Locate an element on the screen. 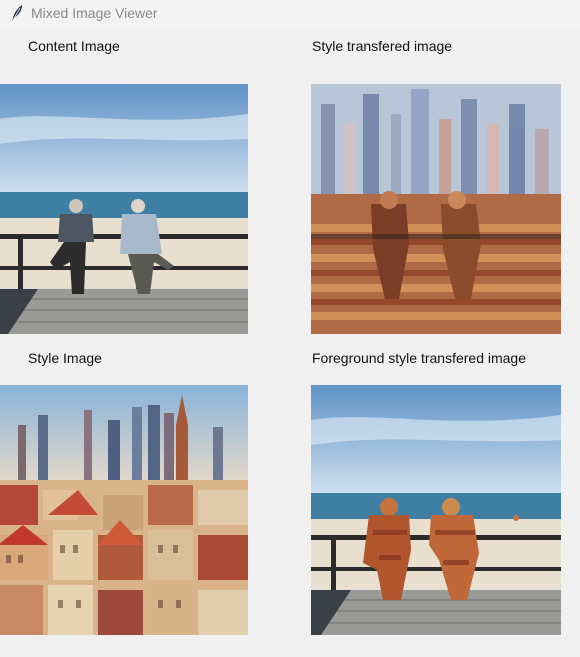 The image size is (580, 657). style-transfered-image-label: Style transfered image is located at coordinates (382, 46).